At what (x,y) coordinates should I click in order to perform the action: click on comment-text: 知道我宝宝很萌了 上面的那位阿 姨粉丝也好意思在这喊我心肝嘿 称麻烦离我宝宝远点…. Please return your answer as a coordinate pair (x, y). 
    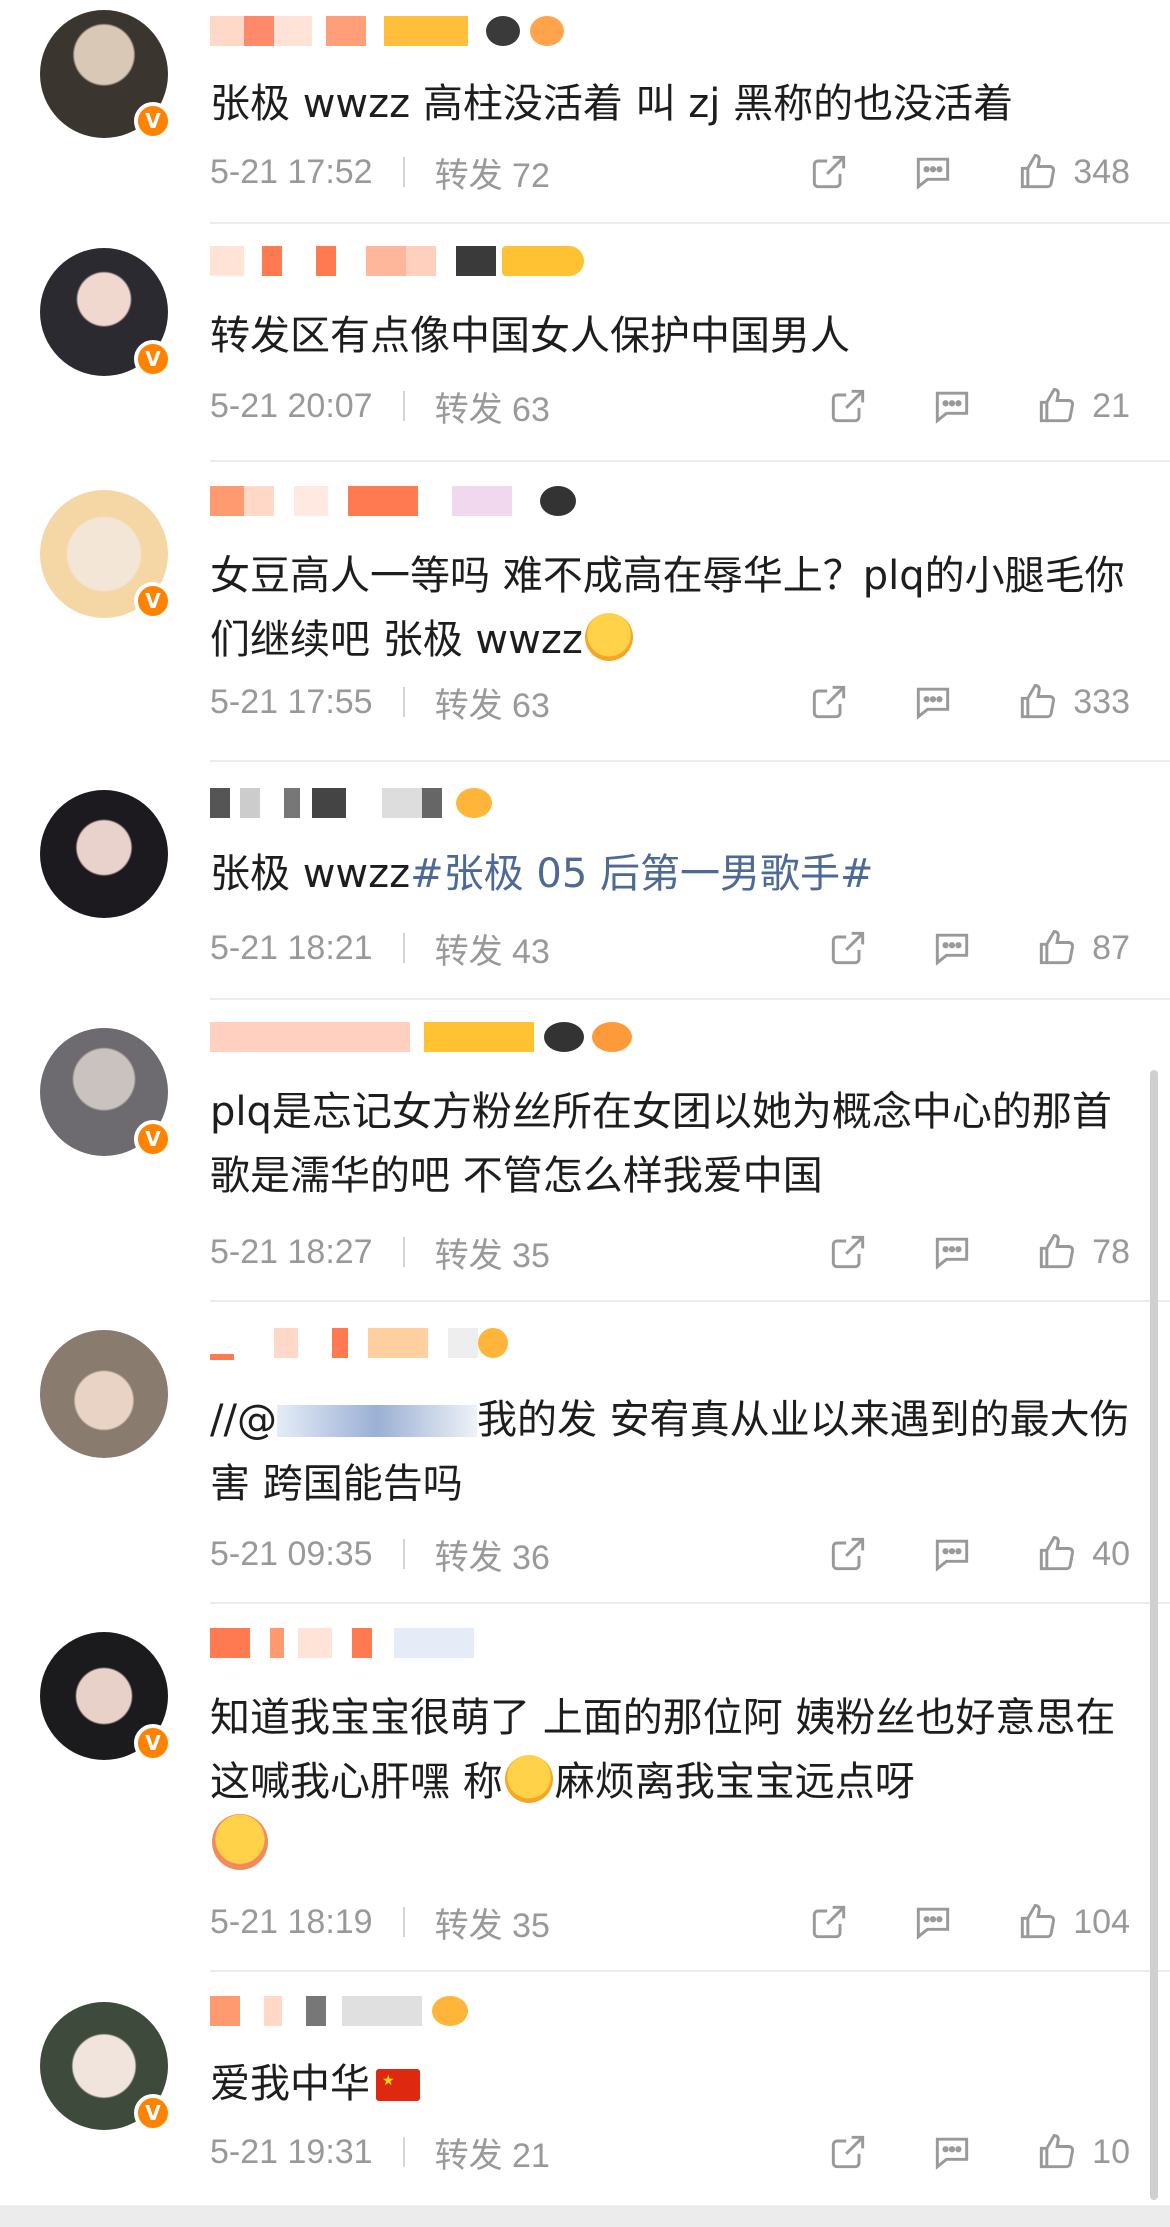
    Looking at the image, I should click on (670, 1783).